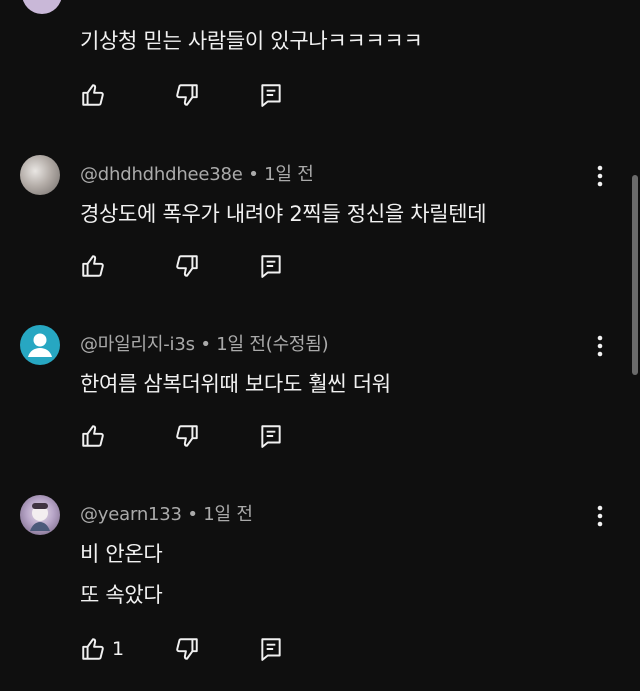 This screenshot has height=691, width=640. What do you see at coordinates (121, 554) in the screenshot?
I see `comment-text-line: 비 안온다` at bounding box center [121, 554].